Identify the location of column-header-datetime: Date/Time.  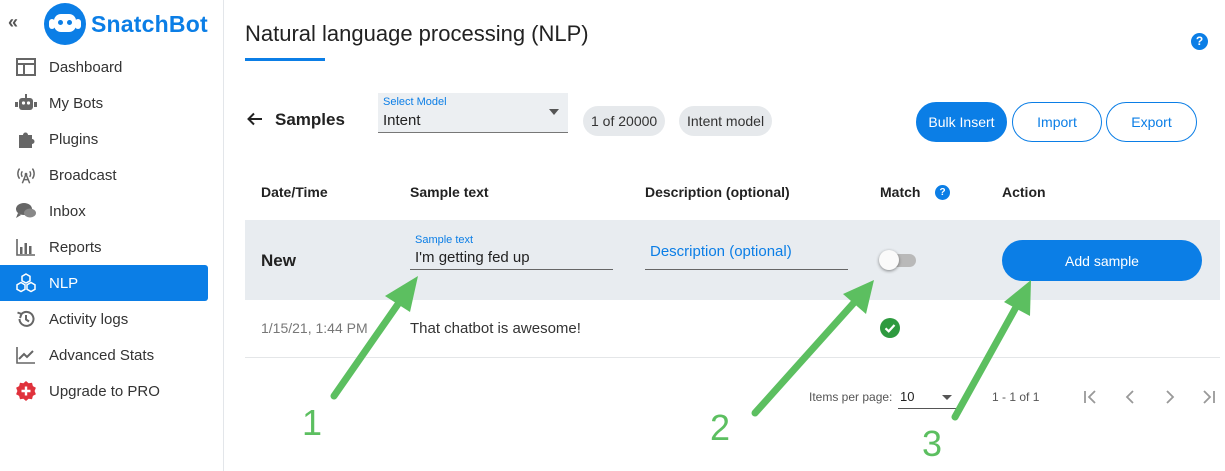
(294, 192).